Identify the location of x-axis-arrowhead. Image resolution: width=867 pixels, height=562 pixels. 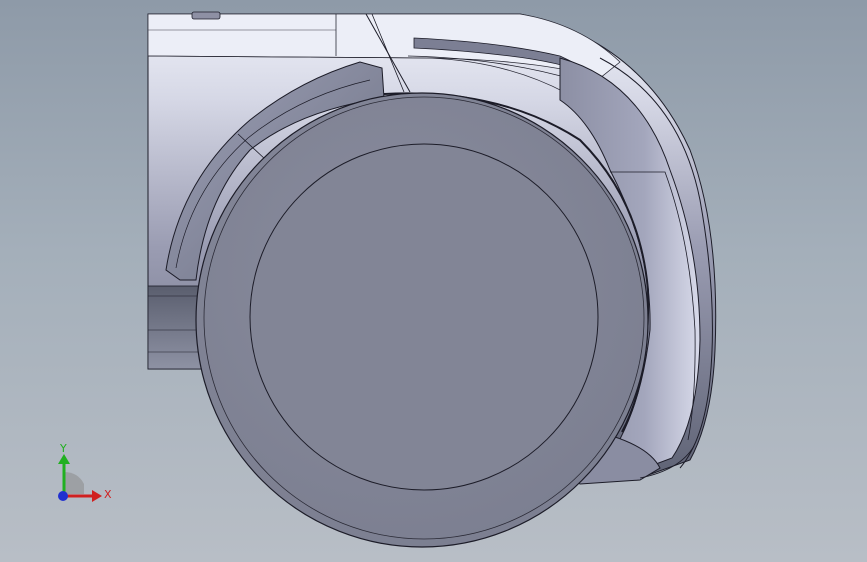
(97, 496).